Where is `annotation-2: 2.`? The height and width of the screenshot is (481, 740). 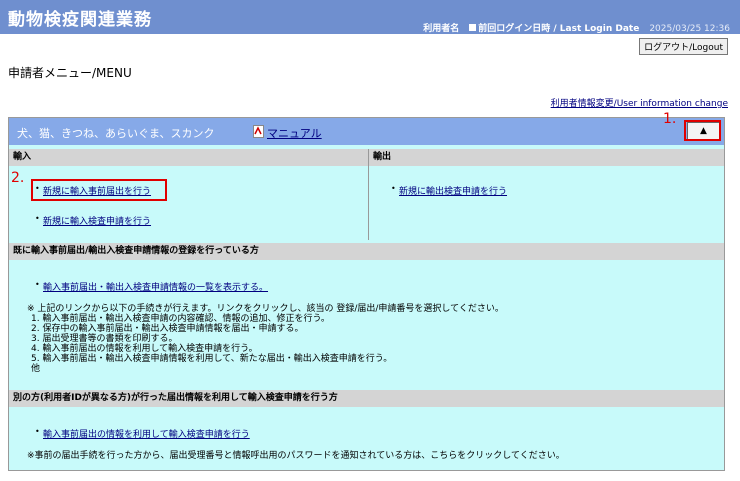 annotation-2: 2. is located at coordinates (18, 178).